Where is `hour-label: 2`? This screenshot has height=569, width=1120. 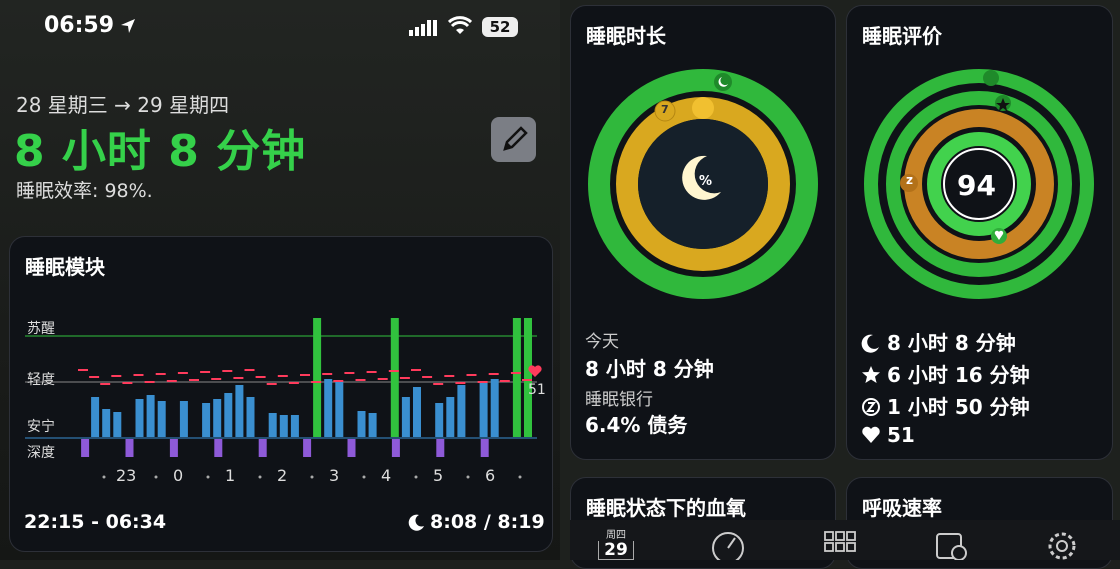 hour-label: 2 is located at coordinates (282, 475).